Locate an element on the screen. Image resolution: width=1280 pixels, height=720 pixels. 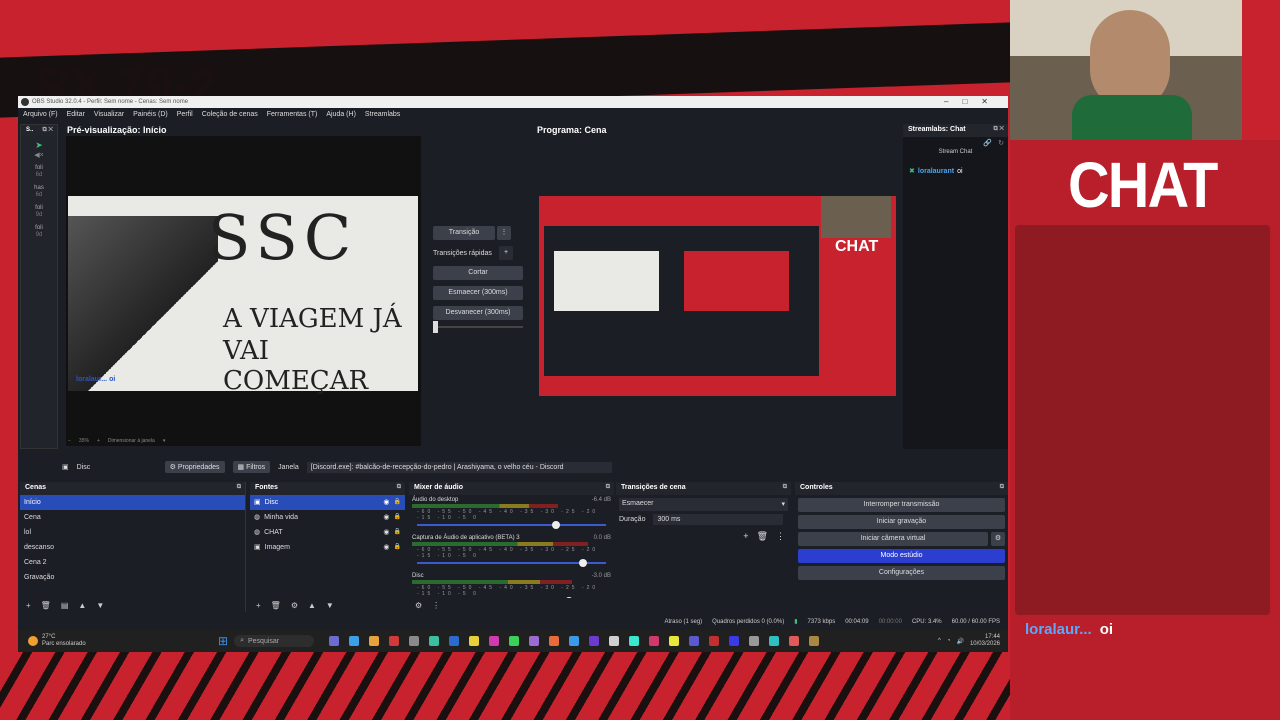
menu-item: Coleção de cenas is located at coordinates (230, 115).